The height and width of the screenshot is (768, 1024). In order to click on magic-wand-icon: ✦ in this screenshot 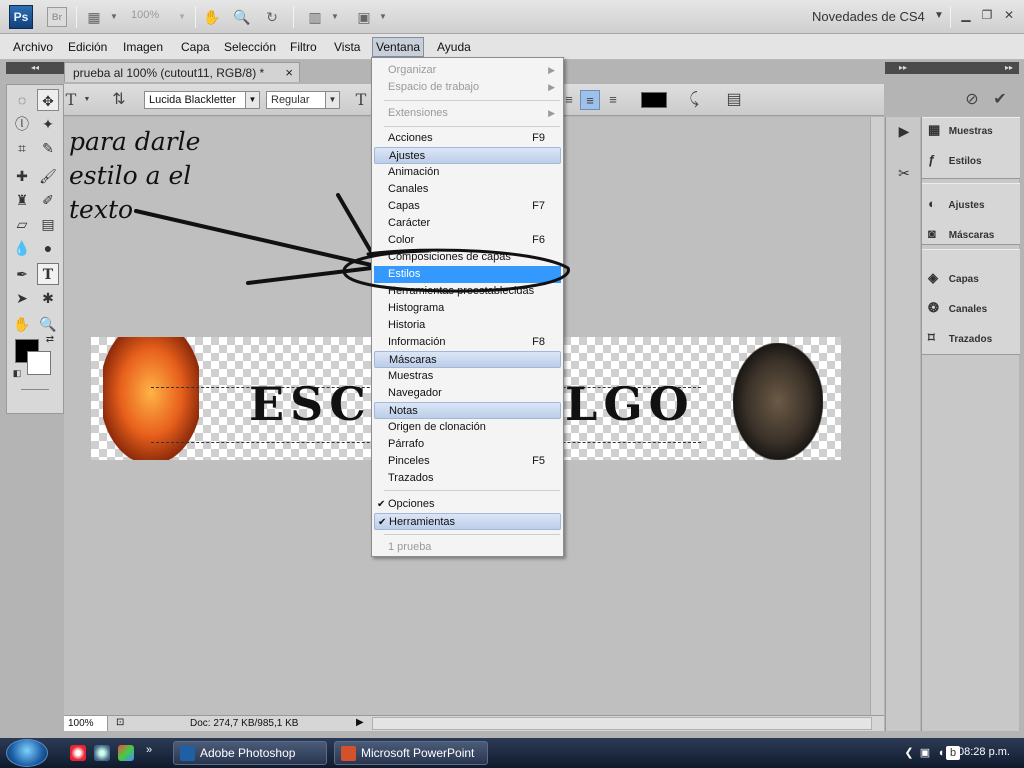, I will do `click(48, 124)`.